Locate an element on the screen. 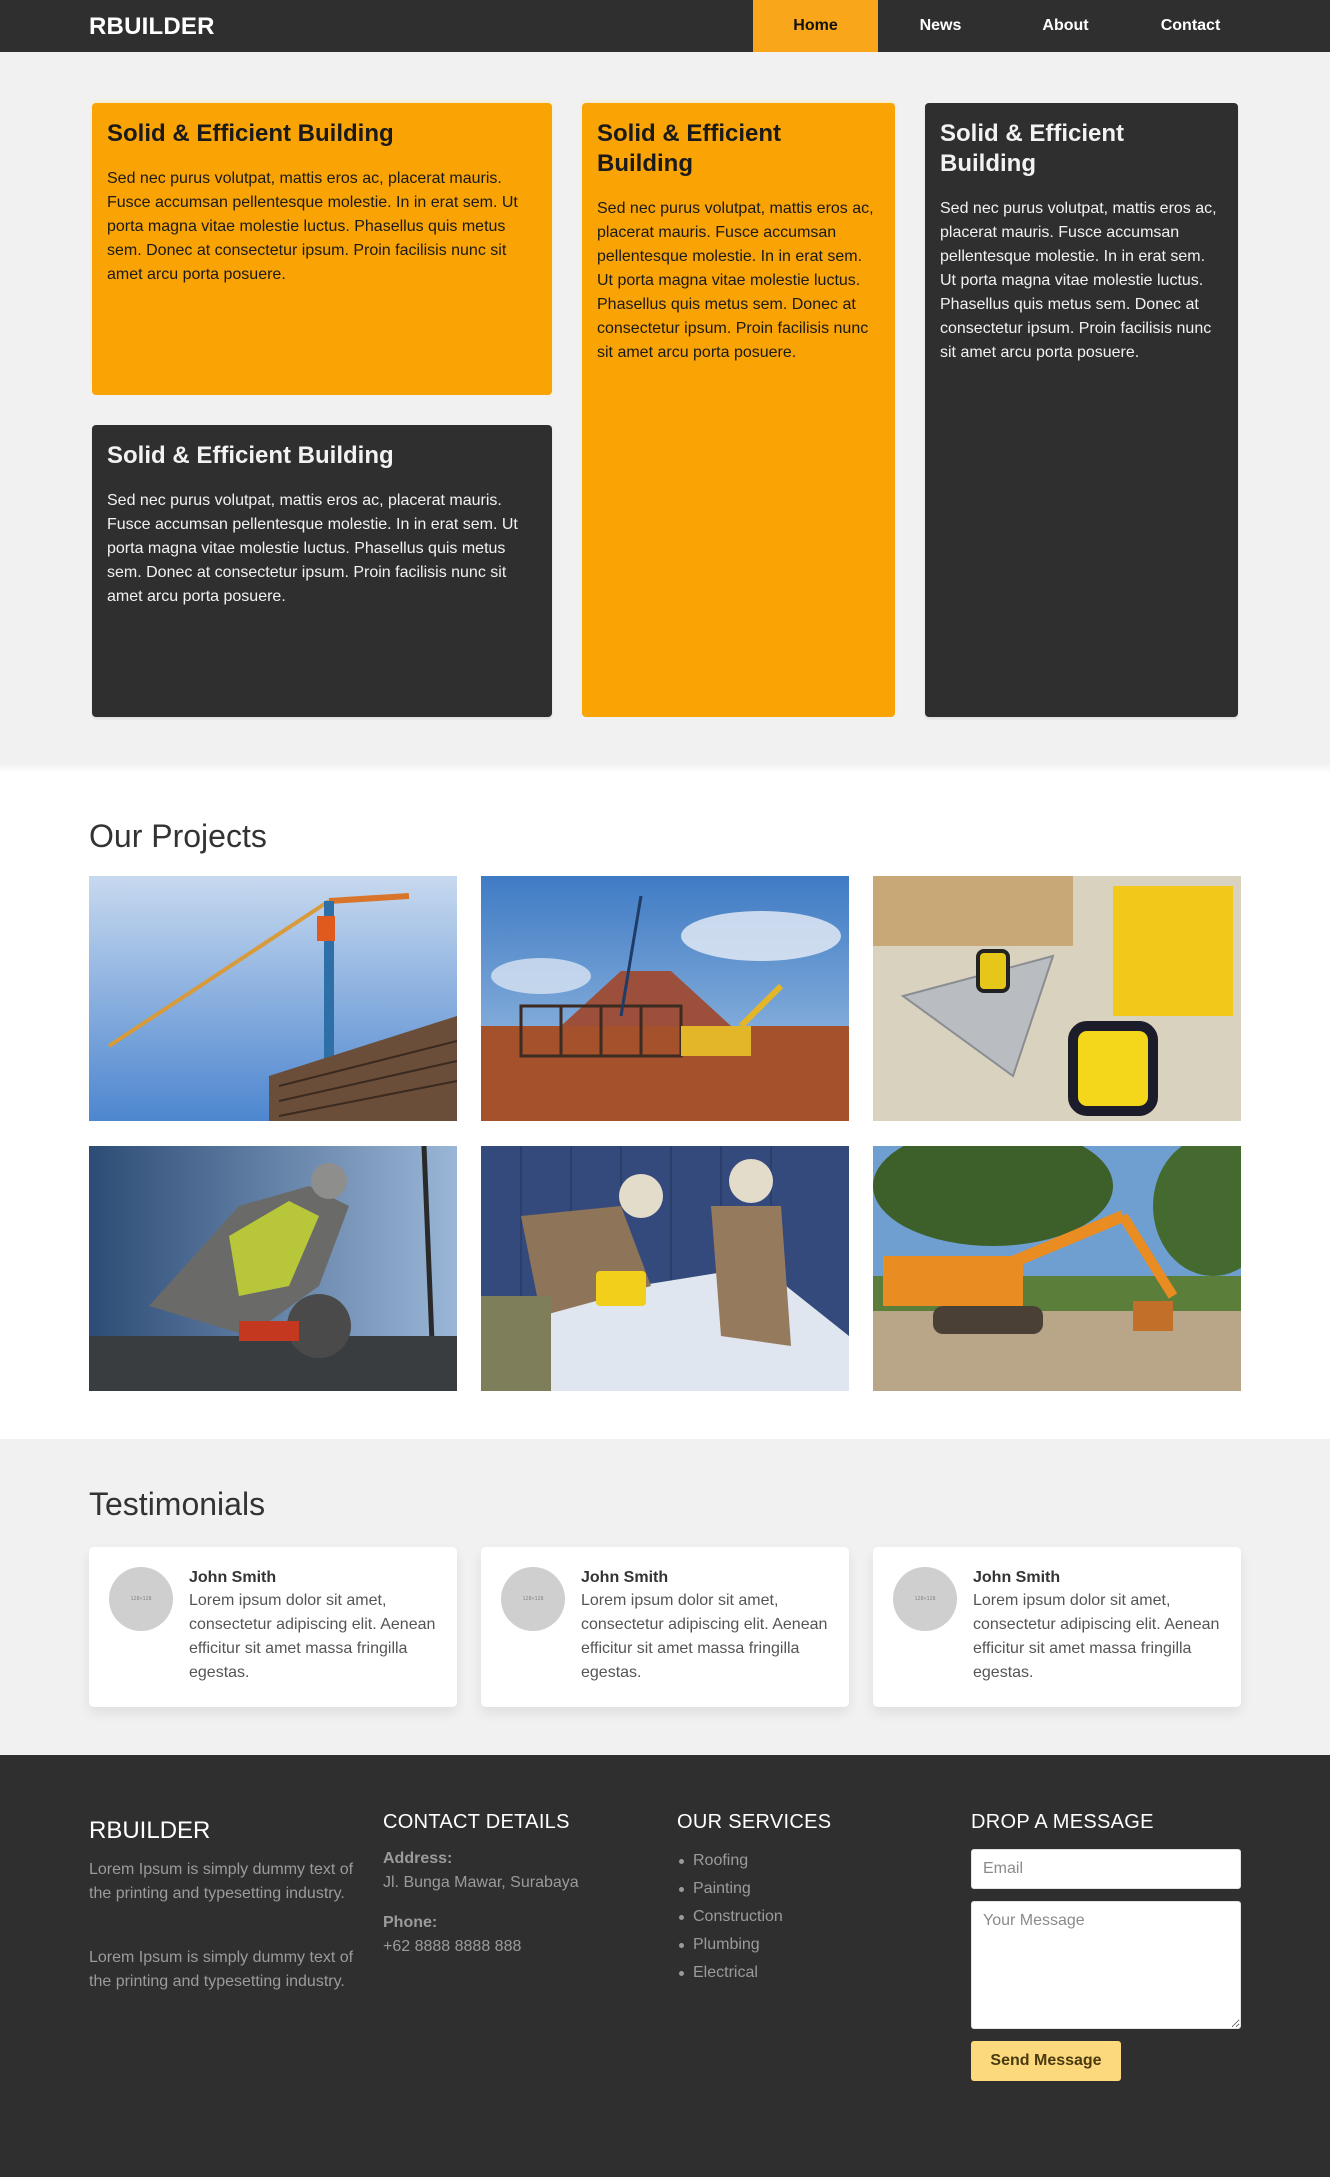 Image resolution: width=1330 pixels, height=2177 pixels. project-photo-concrete-cutting is located at coordinates (273, 1268).